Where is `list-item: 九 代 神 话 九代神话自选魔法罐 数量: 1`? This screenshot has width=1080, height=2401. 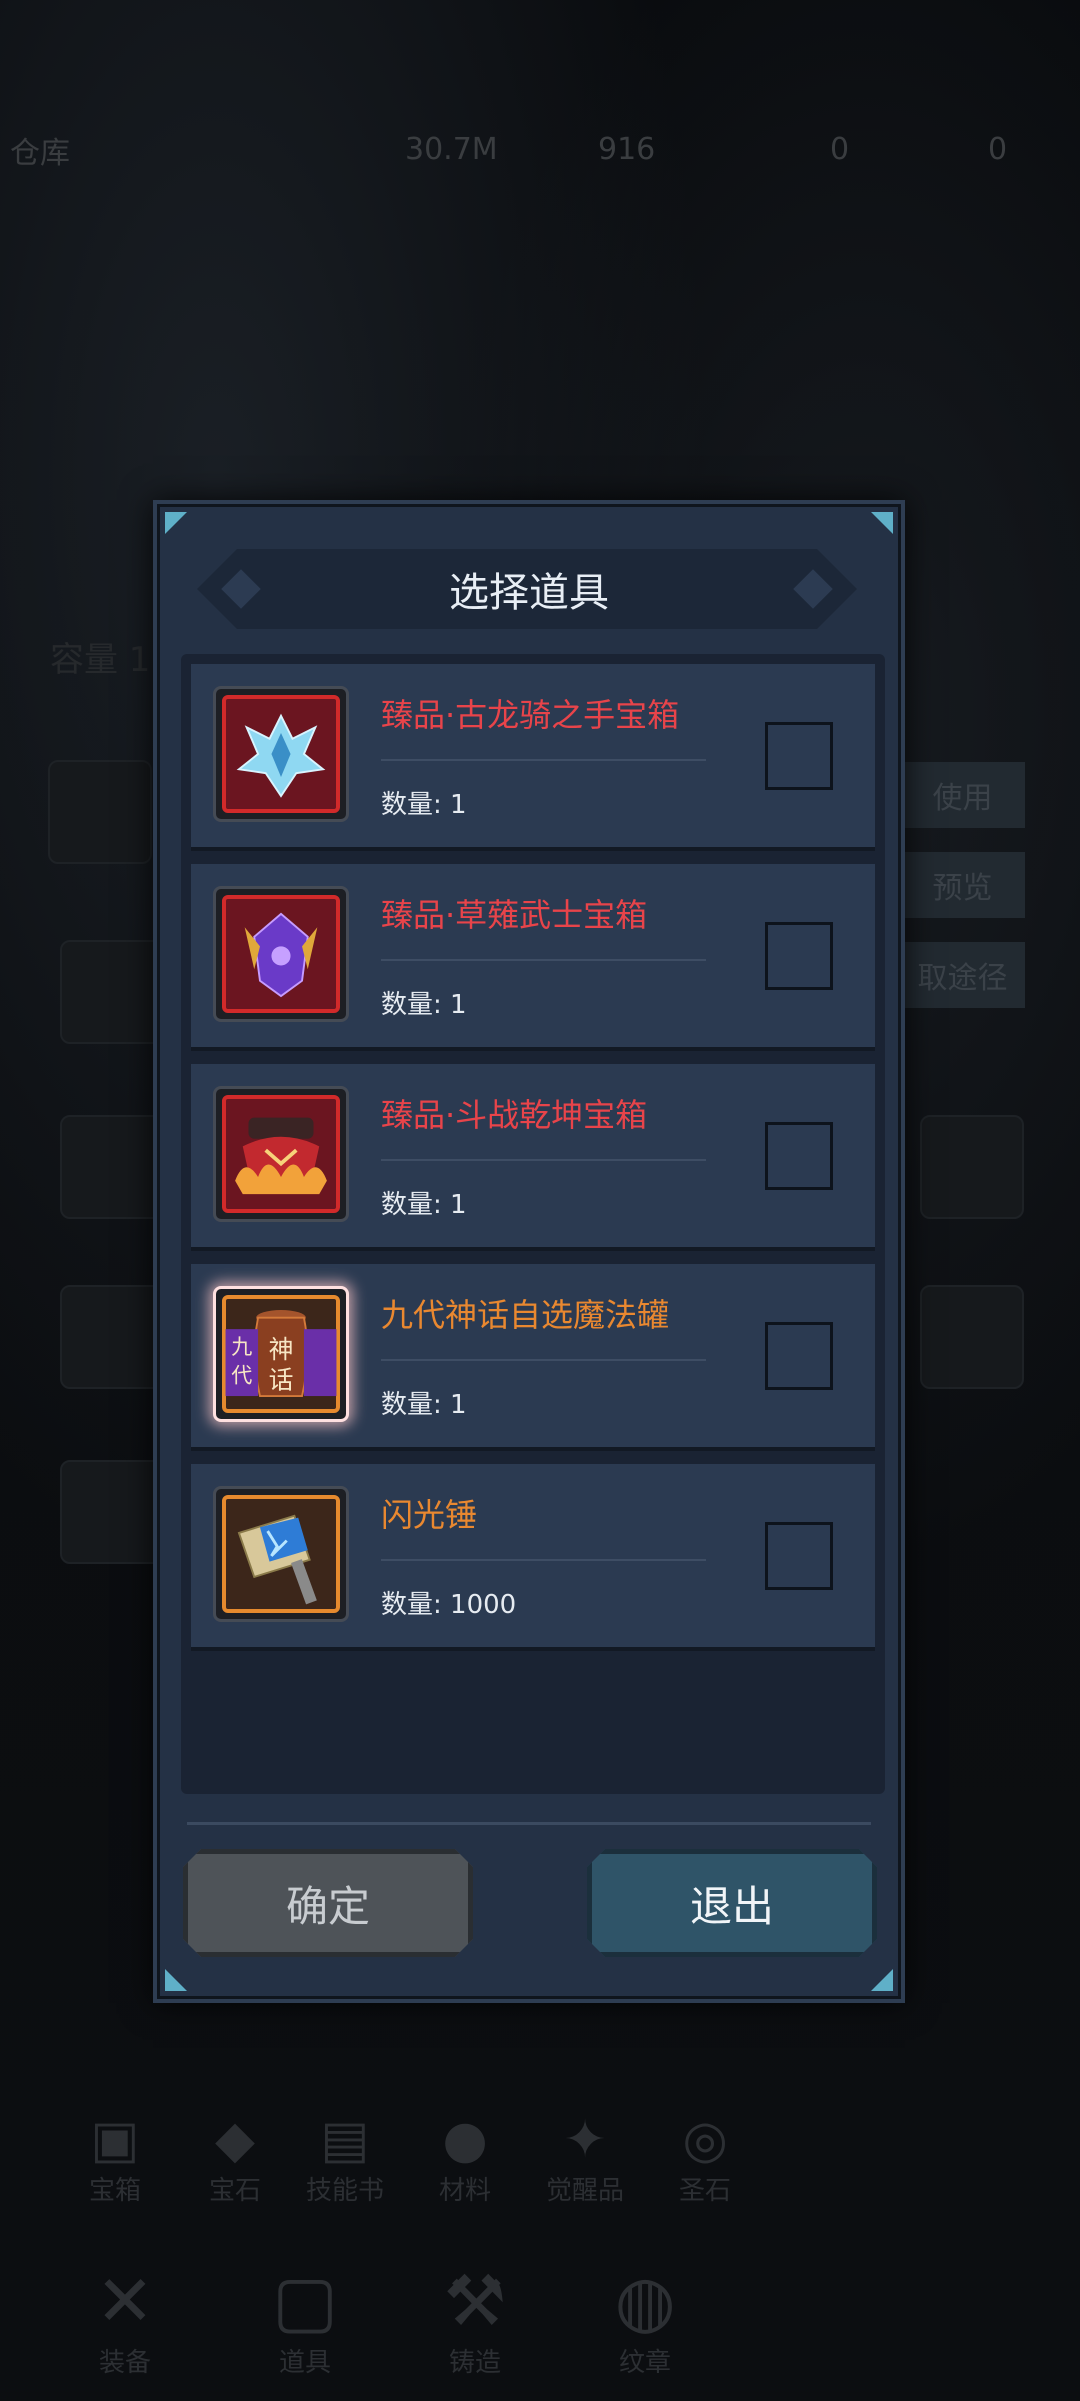
list-item: 九 代 神 话 九代神话自选魔法罐 数量: 1 is located at coordinates (533, 1357).